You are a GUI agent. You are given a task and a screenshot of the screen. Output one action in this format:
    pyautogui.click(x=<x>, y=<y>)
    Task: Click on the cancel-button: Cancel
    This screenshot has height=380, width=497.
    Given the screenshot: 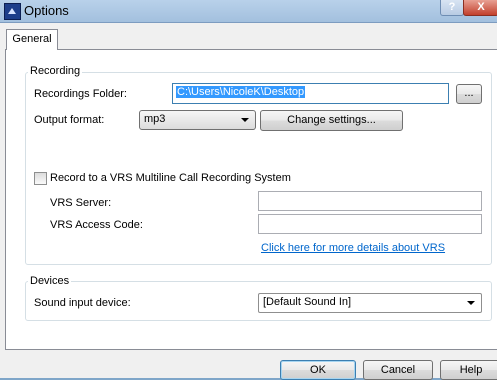 What is the action you would take?
    pyautogui.click(x=398, y=370)
    